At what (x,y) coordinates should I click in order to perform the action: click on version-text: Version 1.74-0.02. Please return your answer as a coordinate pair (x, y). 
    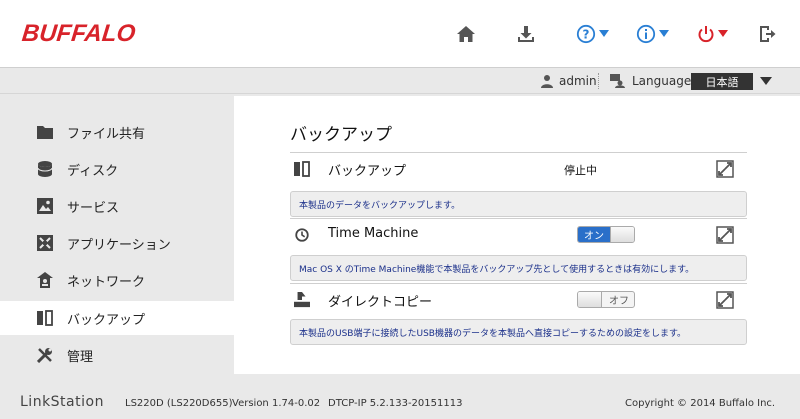
    Looking at the image, I should click on (276, 403).